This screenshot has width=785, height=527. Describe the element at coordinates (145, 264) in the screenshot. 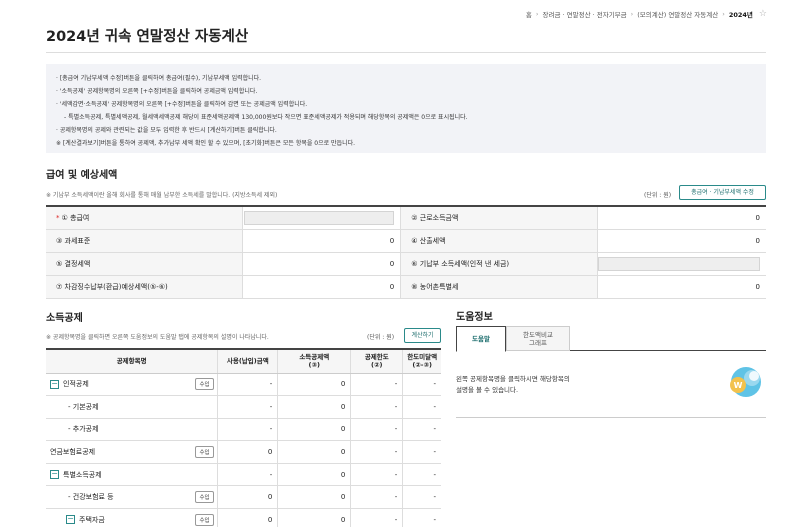

I see `determined-tax-label: ⑤ 결정세액` at that location.